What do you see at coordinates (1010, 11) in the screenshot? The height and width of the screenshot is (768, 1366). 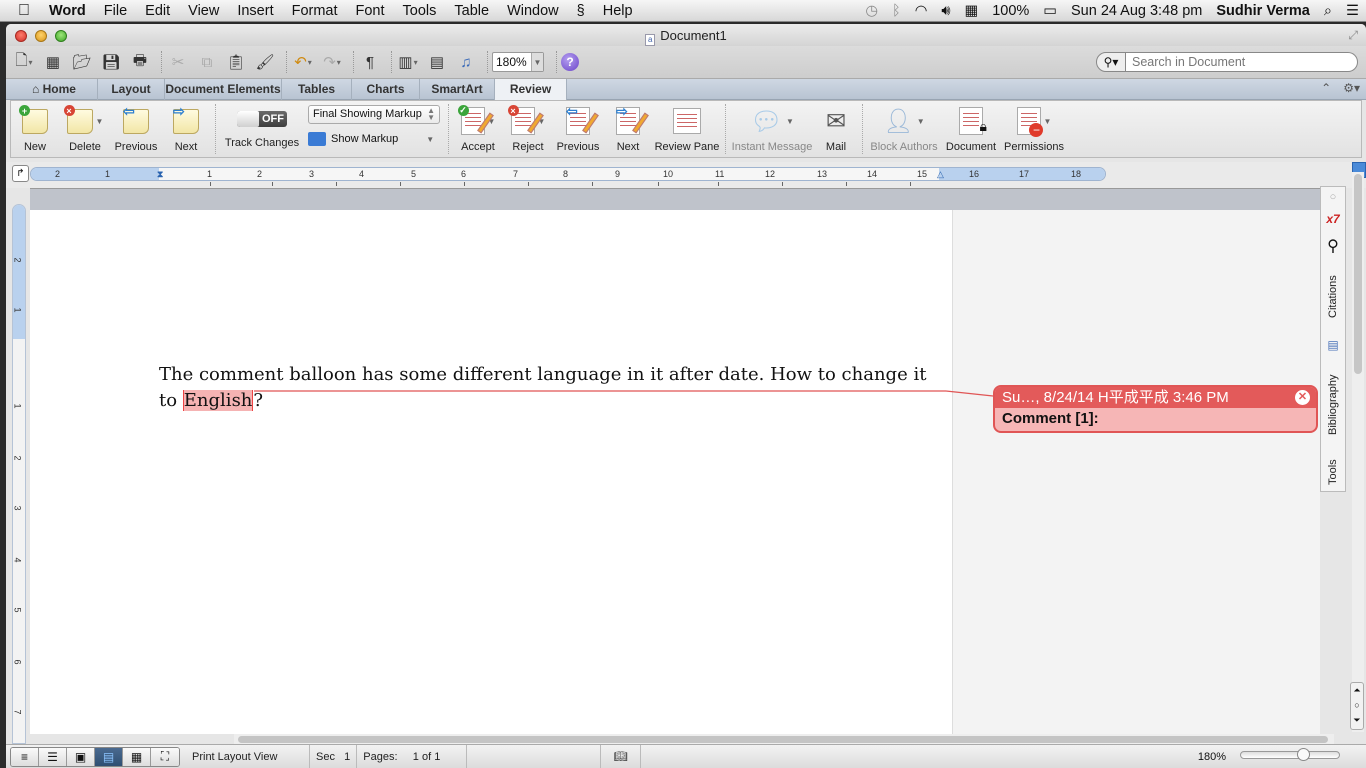 I see `battery-percent: 100%` at bounding box center [1010, 11].